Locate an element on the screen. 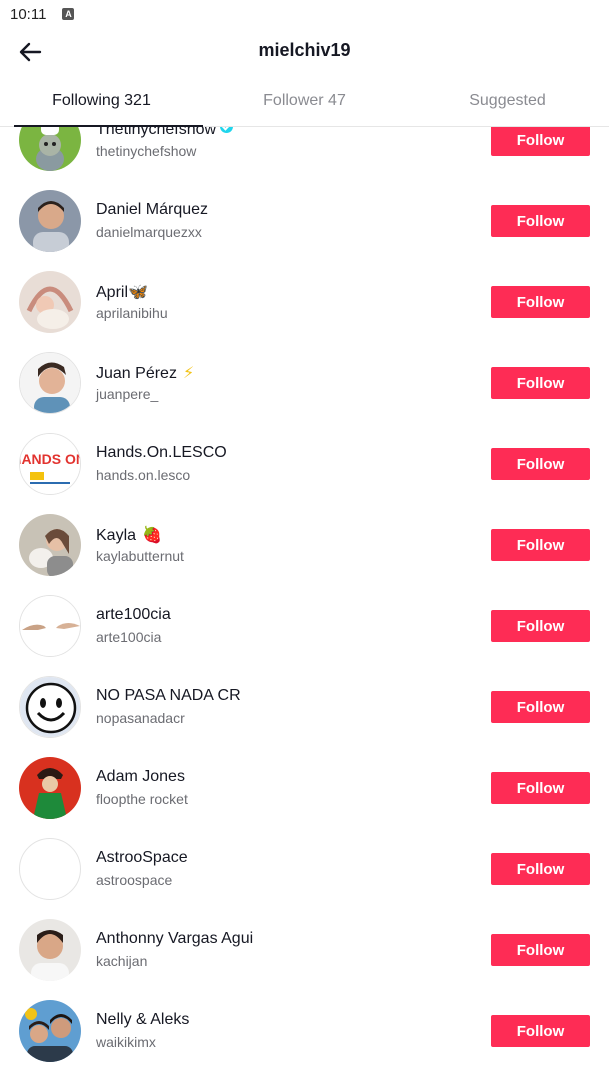  tab-suggested: Suggested is located at coordinates (507, 101).